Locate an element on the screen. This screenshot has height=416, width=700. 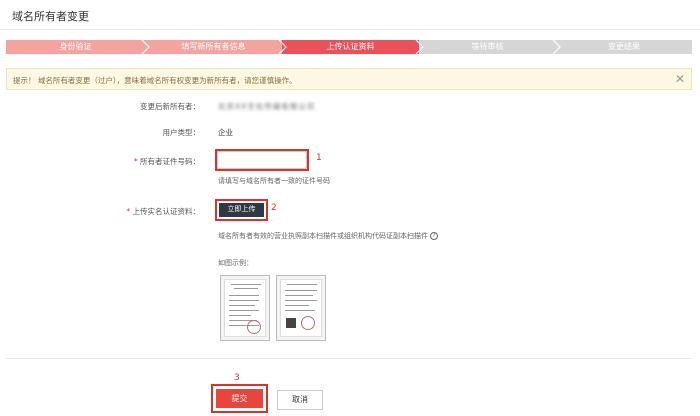
new-owner-label: 变更后新所有者： is located at coordinates (170, 106).